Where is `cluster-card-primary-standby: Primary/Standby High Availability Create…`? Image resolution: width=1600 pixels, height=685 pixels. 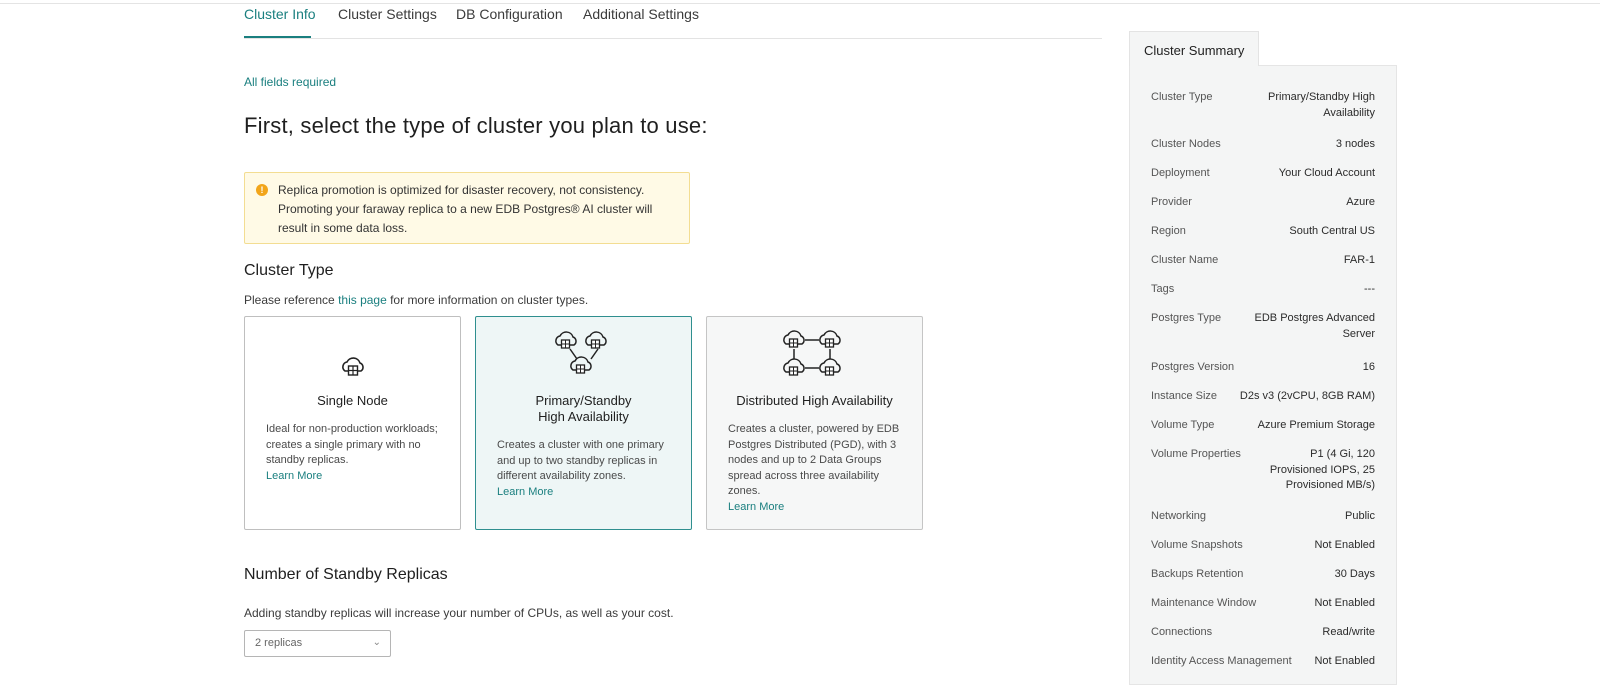
cluster-card-primary-standby: Primary/Standby High Availability Create… is located at coordinates (583, 423).